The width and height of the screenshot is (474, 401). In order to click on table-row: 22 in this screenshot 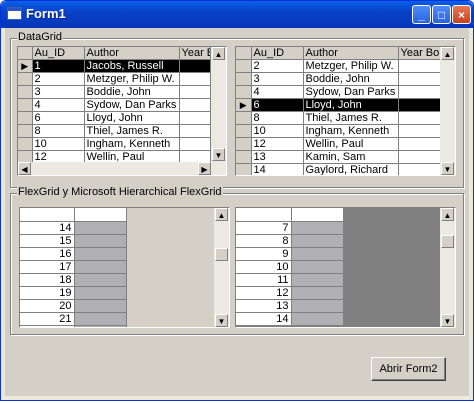, I will do `click(73, 326)`.